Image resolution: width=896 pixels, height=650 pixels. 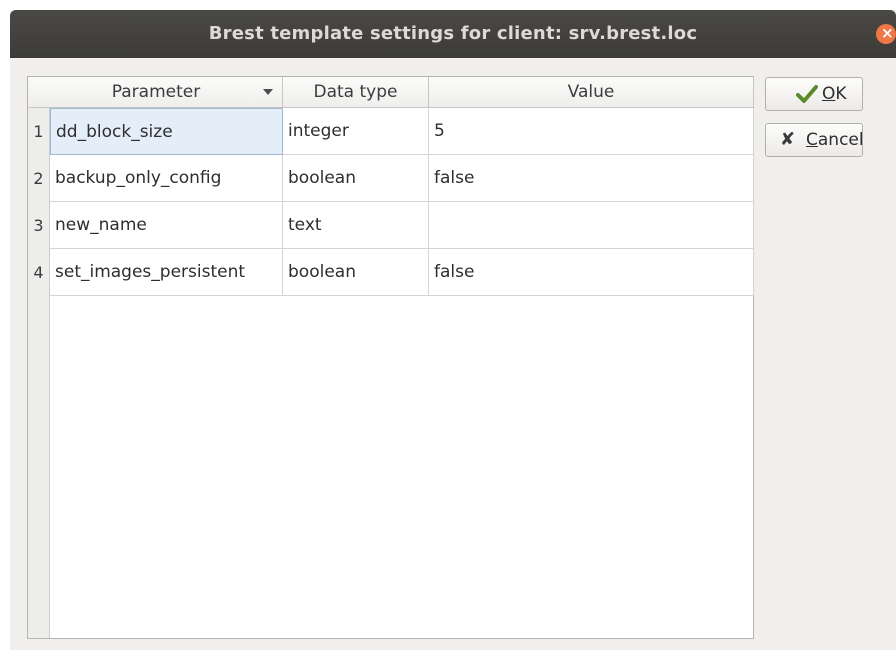 I want to click on column-header-label: Data type, so click(x=355, y=92).